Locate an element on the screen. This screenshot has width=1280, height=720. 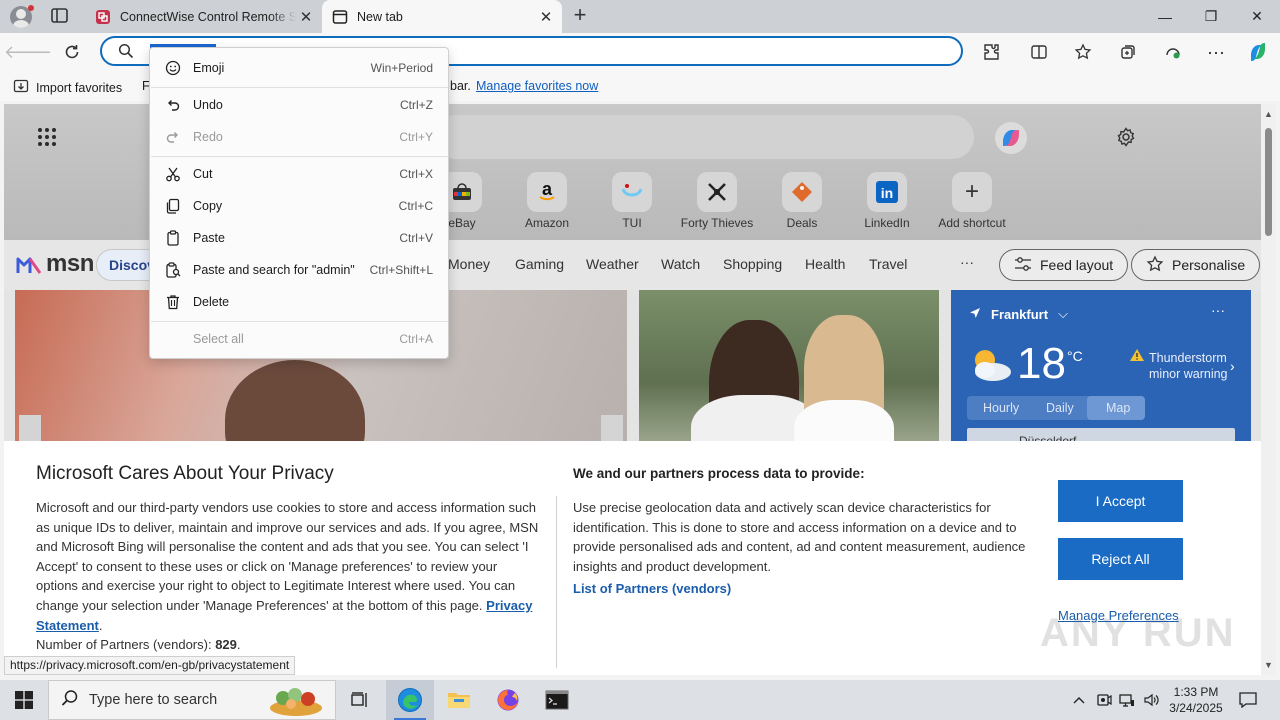
weather-location: Frankfurt ⌵ is located at coordinates (1018, 314).